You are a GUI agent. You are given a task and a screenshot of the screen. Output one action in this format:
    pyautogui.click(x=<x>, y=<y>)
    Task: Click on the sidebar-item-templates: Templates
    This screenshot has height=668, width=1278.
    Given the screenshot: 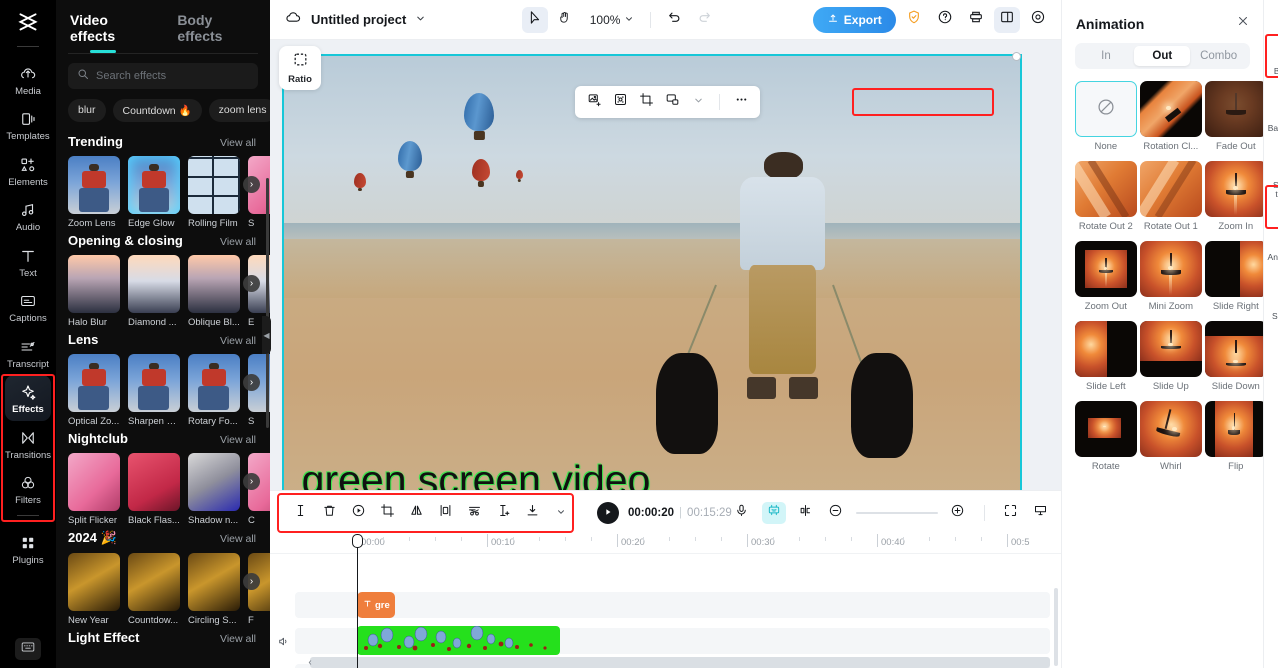 What is the action you would take?
    pyautogui.click(x=28, y=124)
    